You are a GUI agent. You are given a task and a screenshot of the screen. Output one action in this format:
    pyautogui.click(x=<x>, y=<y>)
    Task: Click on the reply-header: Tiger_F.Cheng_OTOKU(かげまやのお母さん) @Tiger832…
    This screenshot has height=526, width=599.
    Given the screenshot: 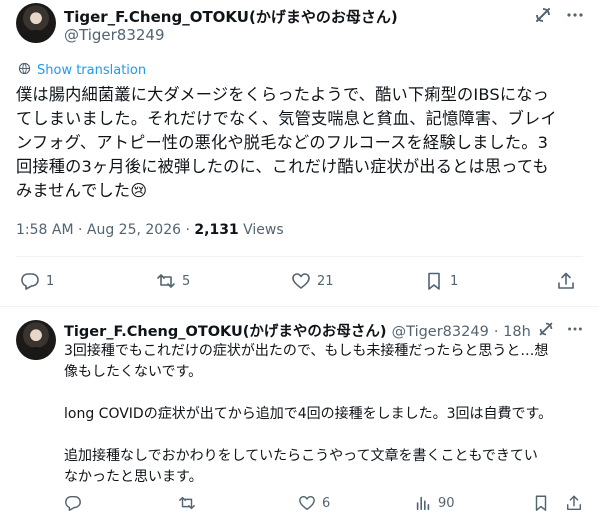 What is the action you would take?
    pyautogui.click(x=297, y=330)
    